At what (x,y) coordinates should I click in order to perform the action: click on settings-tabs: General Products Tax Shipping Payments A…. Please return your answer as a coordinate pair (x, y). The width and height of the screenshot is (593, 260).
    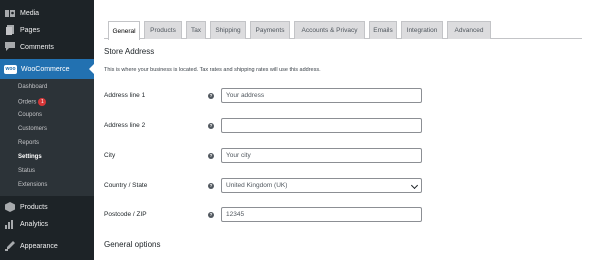
    Looking at the image, I should click on (343, 30).